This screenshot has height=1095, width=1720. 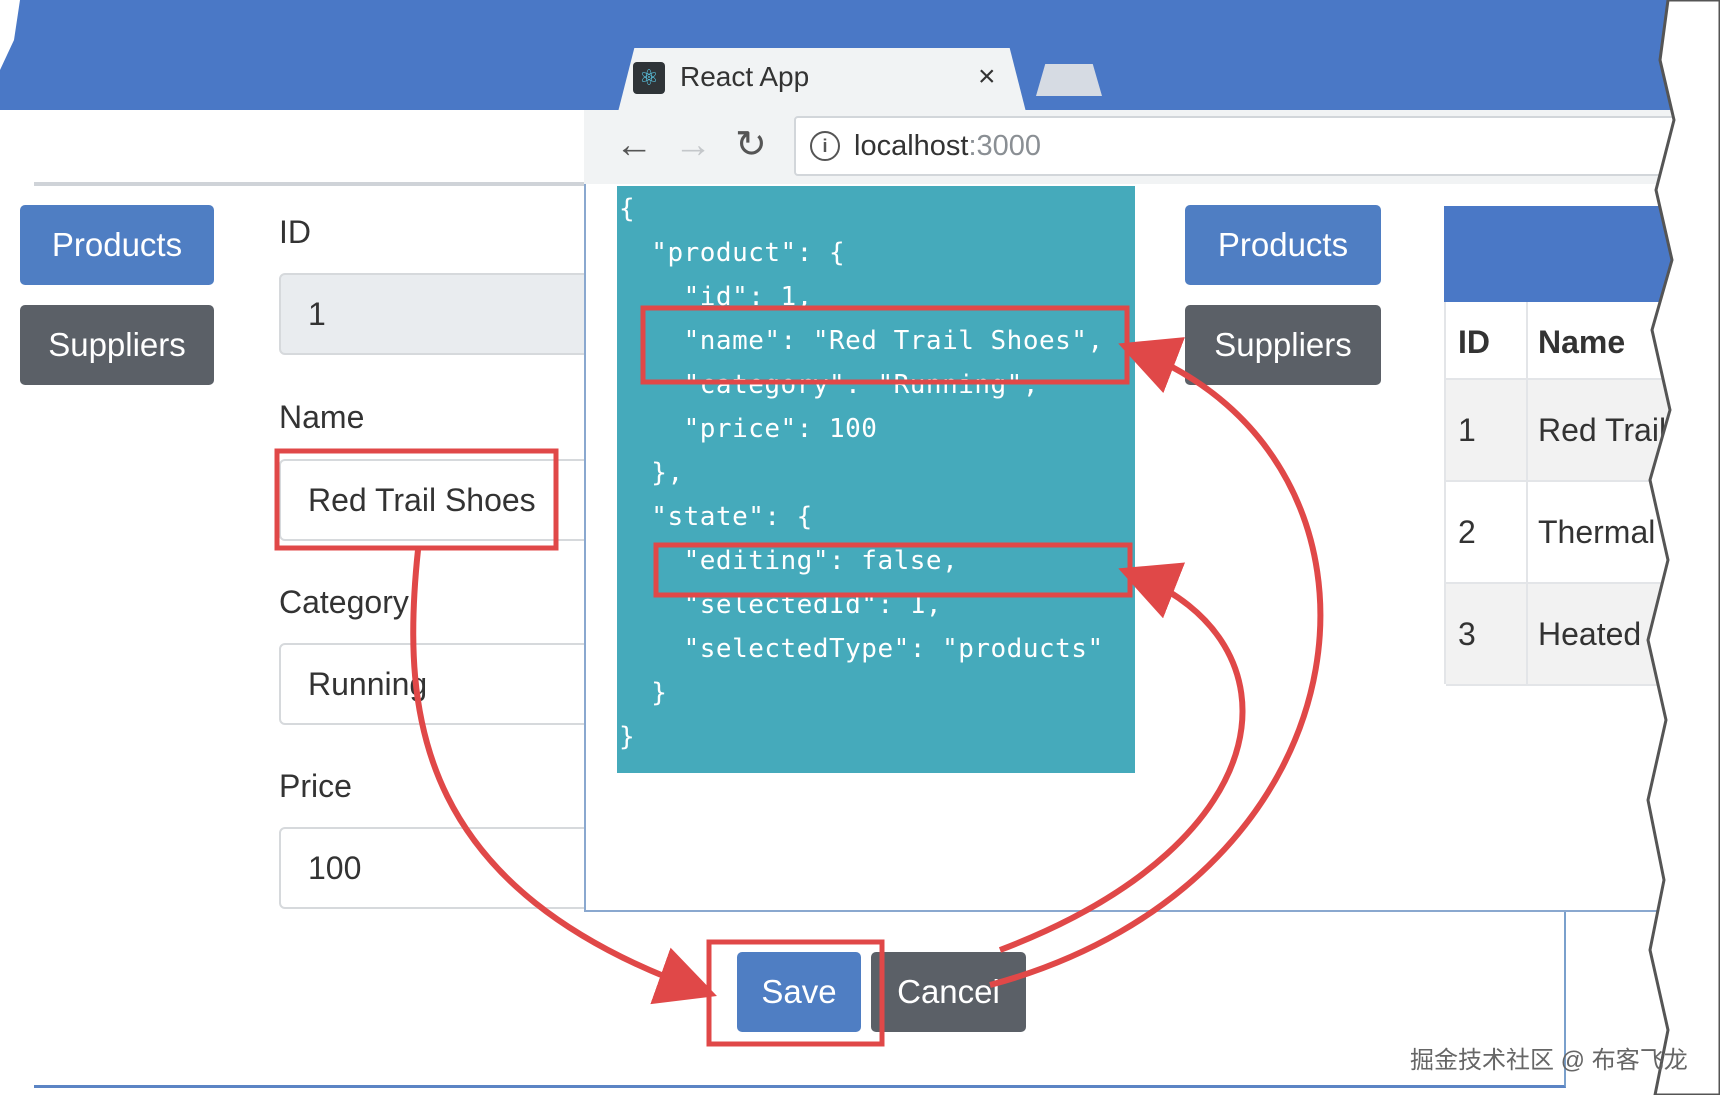 What do you see at coordinates (1122, 757) in the screenshot?
I see `arrow-save-to-json-editing` at bounding box center [1122, 757].